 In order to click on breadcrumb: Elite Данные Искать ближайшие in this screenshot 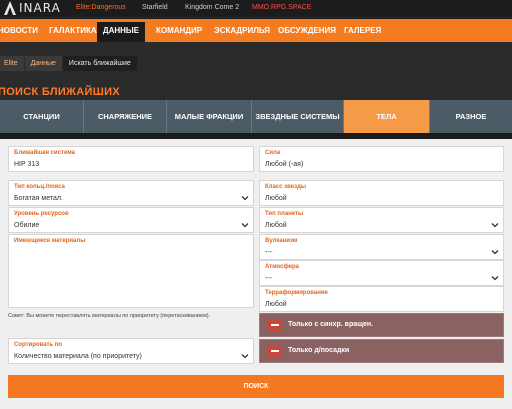, I will do `click(69, 63)`.